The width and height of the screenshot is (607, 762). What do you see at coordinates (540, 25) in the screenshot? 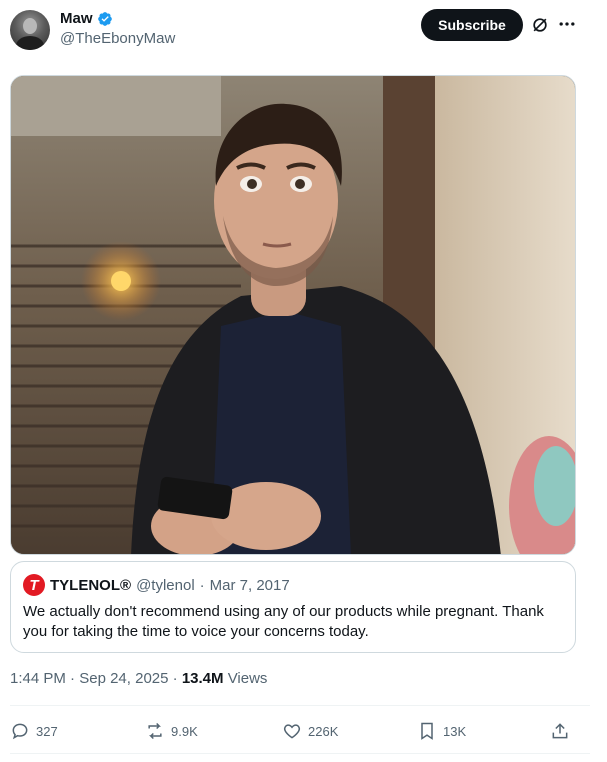
I see `grok-icon` at bounding box center [540, 25].